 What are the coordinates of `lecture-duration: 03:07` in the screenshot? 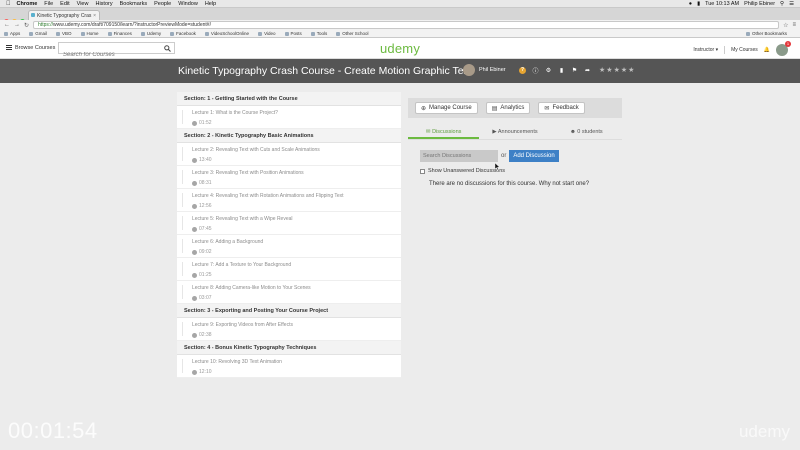 It's located at (296, 298).